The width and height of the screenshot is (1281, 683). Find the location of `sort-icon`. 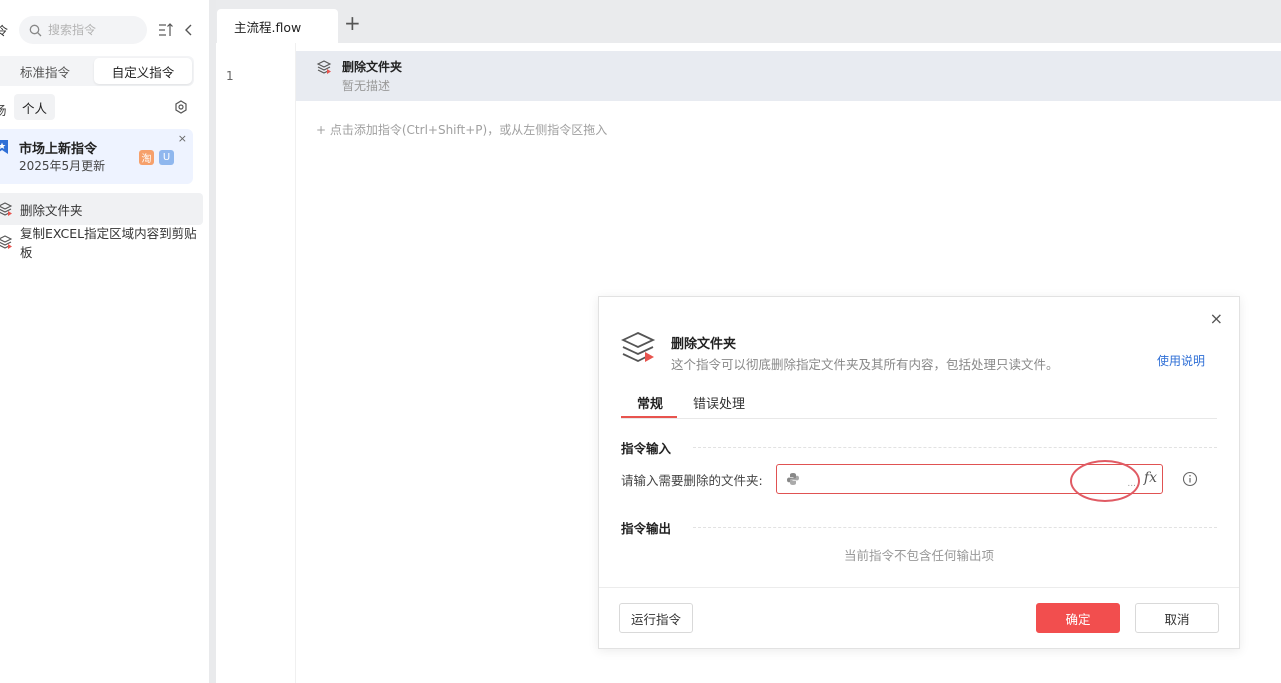

sort-icon is located at coordinates (166, 30).